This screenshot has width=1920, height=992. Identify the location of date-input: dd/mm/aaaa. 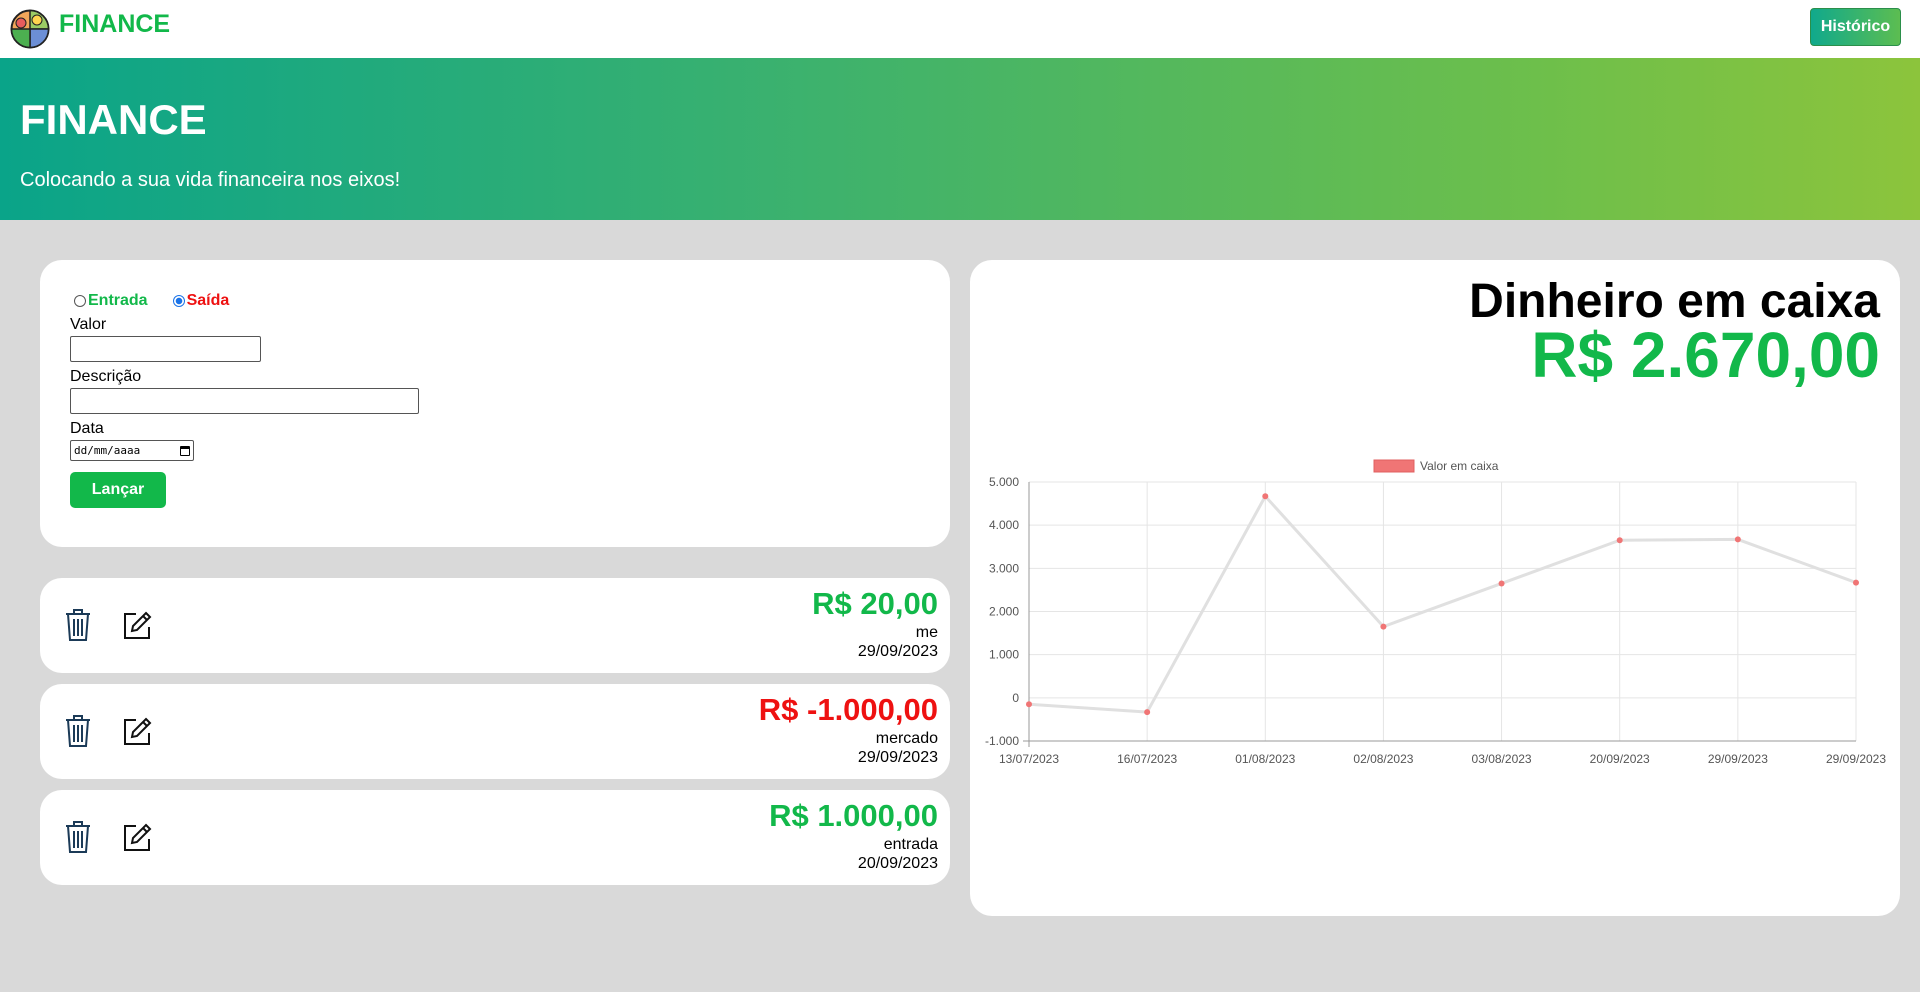
(132, 450).